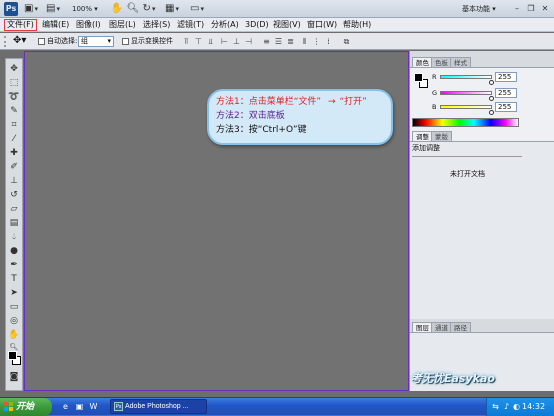 The width and height of the screenshot is (554, 416). I want to click on no-document-text: 未打开文档, so click(467, 174).